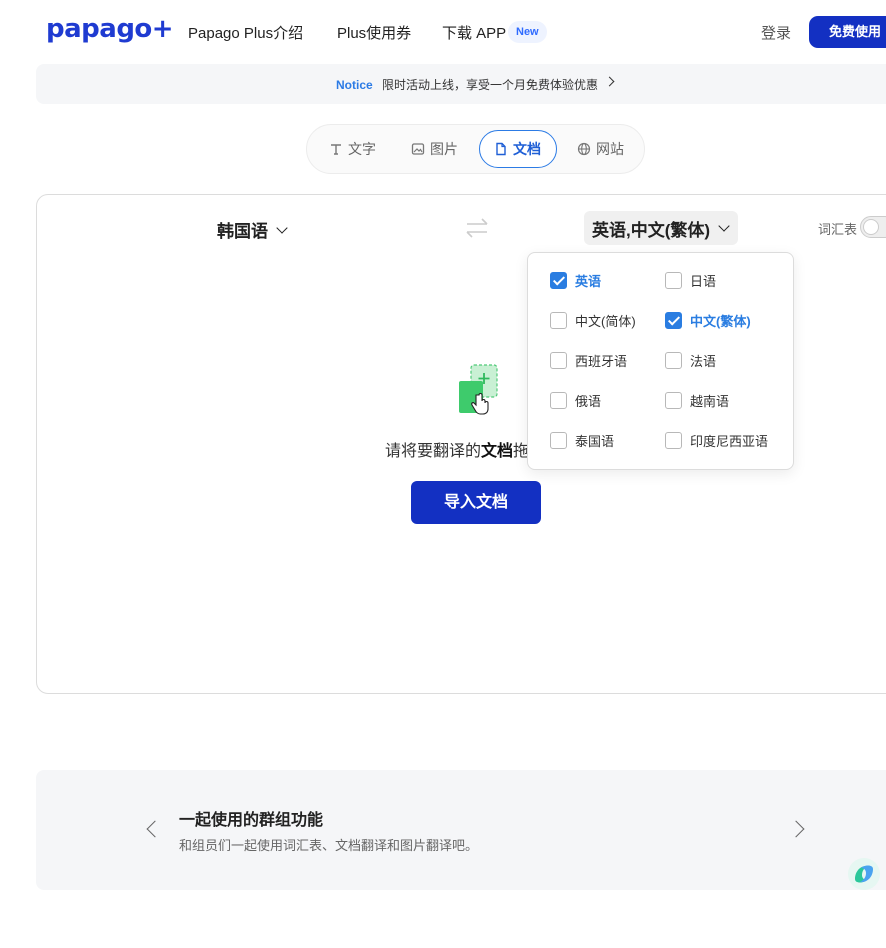 The width and height of the screenshot is (886, 948). I want to click on tab-label: 图片, so click(444, 149).